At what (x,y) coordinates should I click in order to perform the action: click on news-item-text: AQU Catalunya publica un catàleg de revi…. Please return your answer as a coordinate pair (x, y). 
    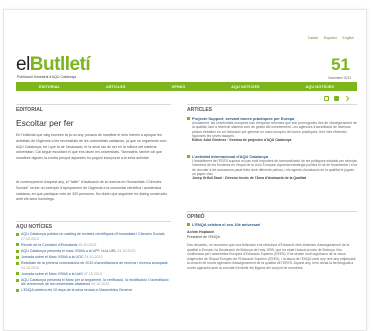
    Looking at the image, I should click on (93, 234).